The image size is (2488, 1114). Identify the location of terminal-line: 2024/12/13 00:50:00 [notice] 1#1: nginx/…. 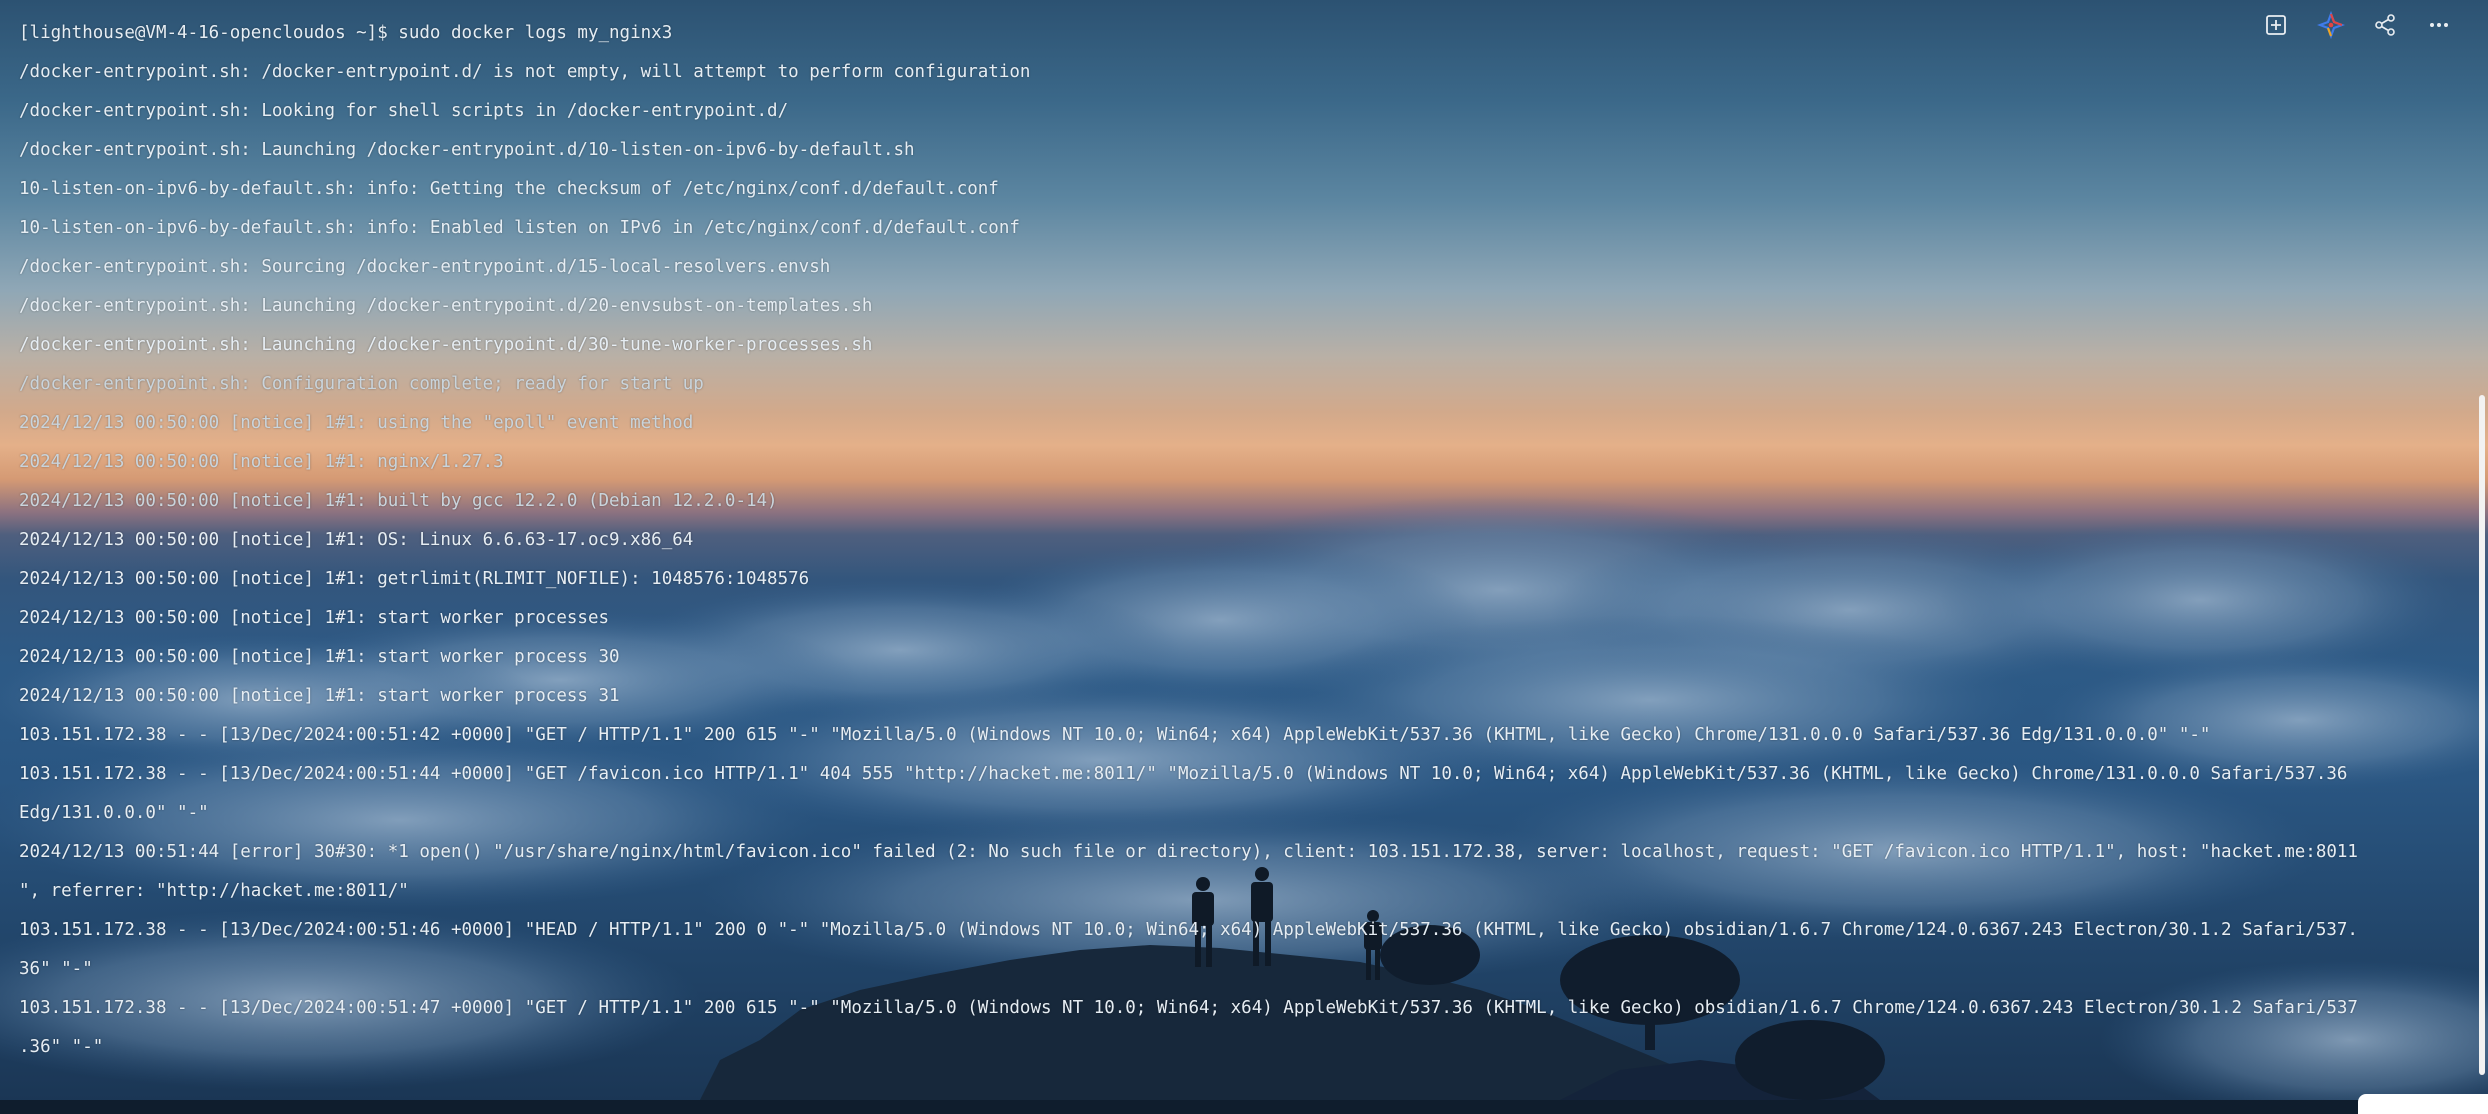
(261, 462).